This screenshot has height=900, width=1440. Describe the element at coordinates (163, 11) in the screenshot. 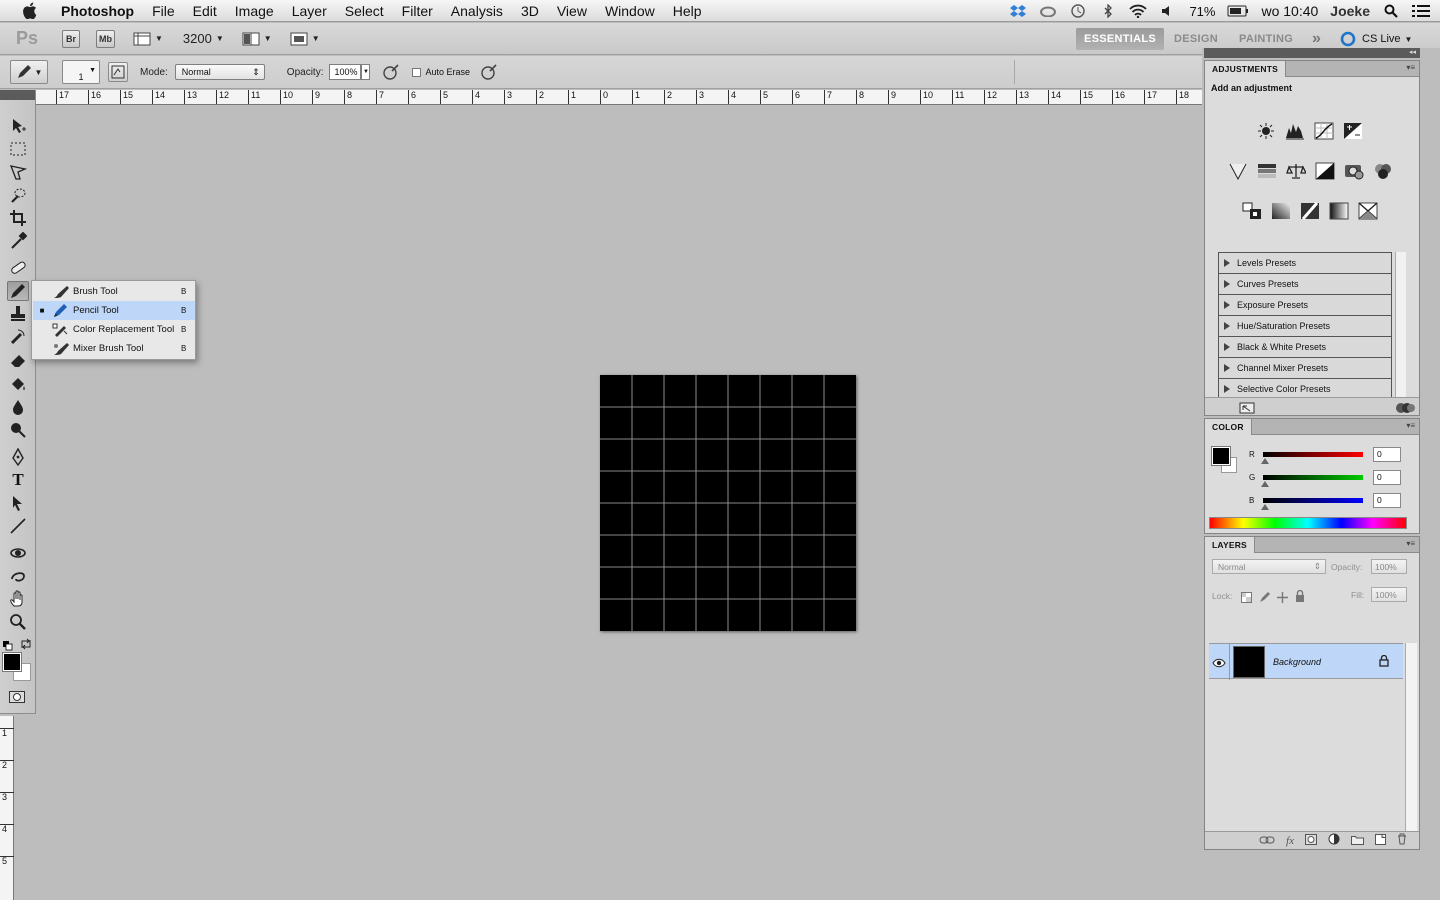

I see `menu-file: File` at that location.